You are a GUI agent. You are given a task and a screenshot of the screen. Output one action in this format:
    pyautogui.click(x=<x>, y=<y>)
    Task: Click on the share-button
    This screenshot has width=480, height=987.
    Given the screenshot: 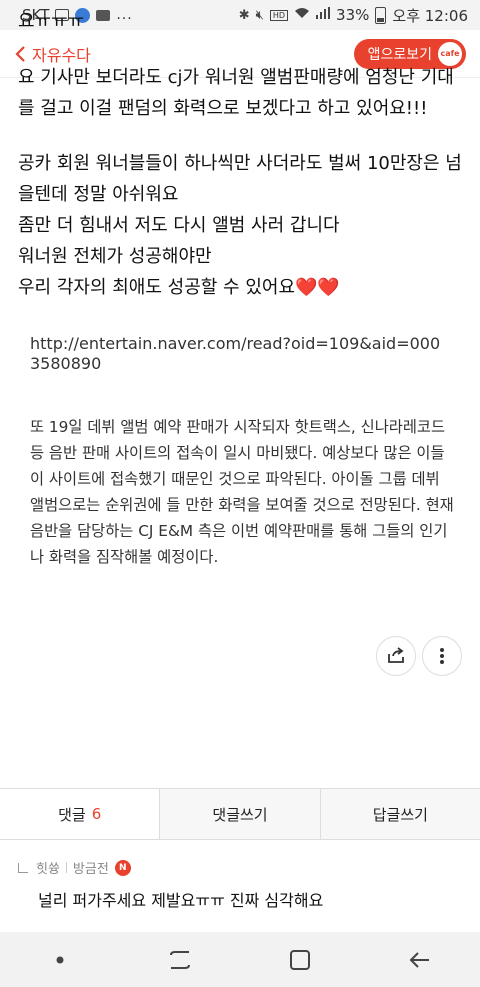 What is the action you would take?
    pyautogui.click(x=396, y=656)
    